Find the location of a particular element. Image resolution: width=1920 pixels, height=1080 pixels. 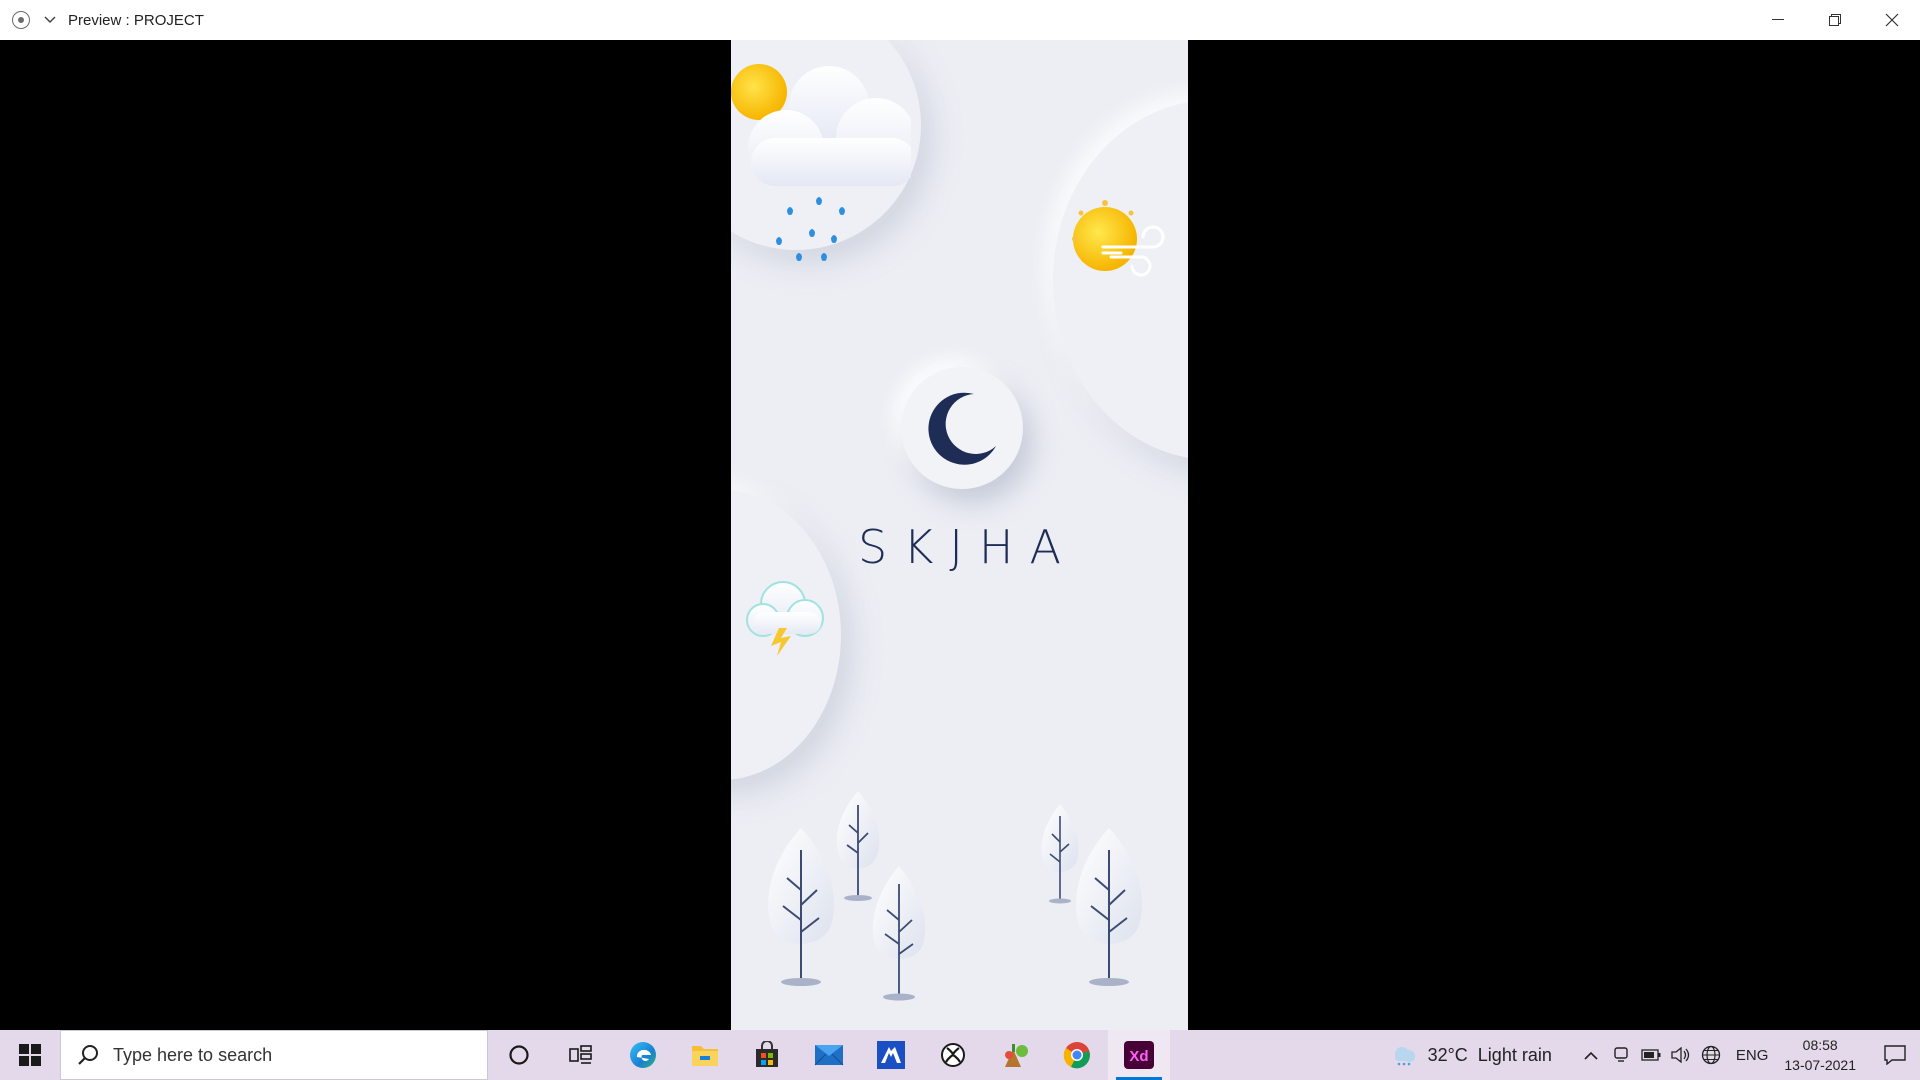

weather-icon is located at coordinates (1404, 1056).